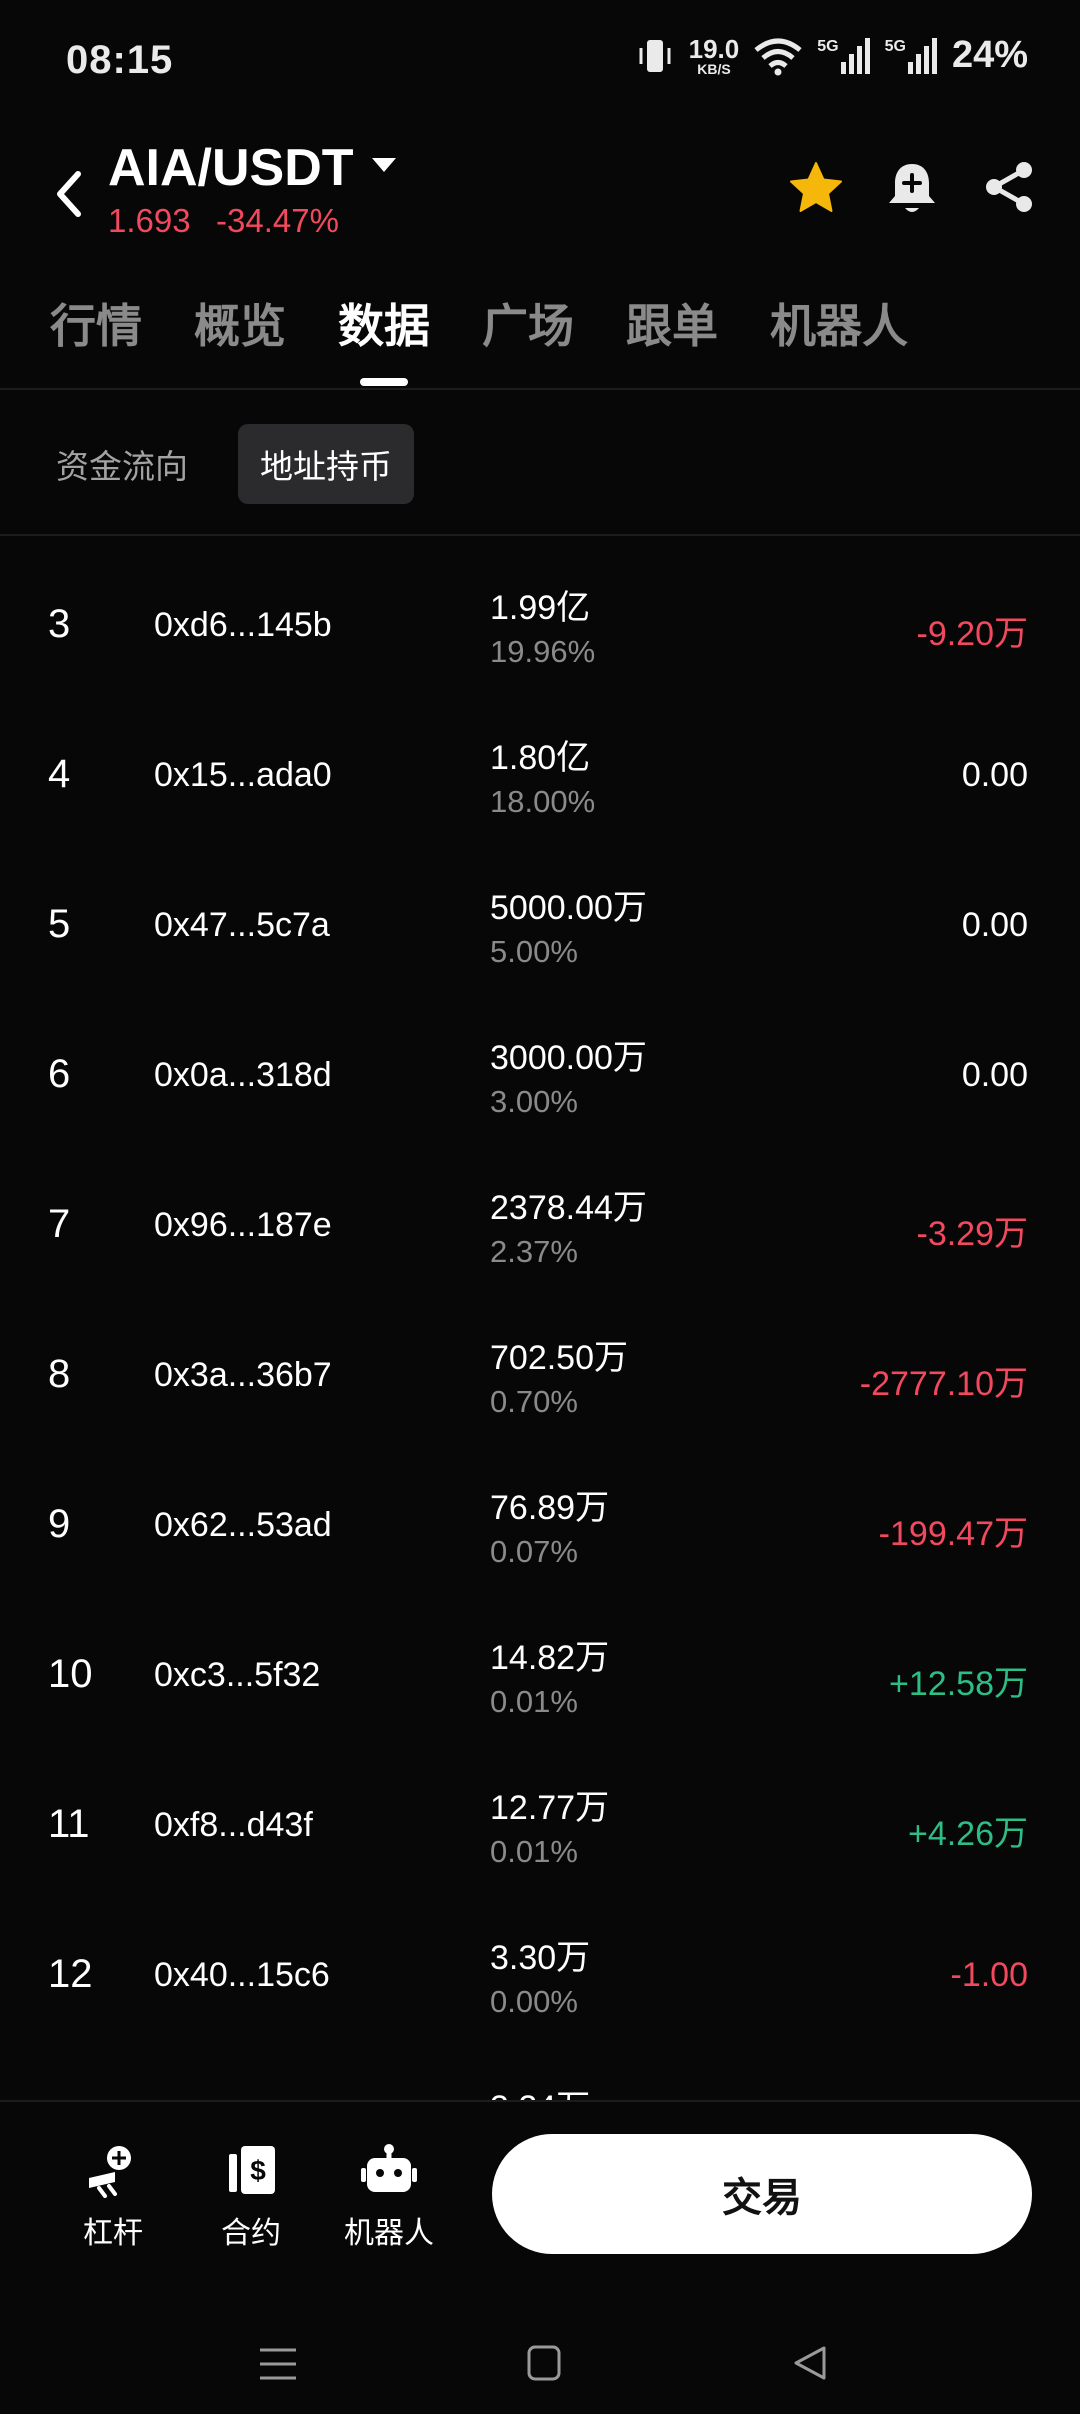 This screenshot has width=1080, height=2414. I want to click on table-row: 4 0x15...ada0 1.80亿 18.00% 0.00, so click(540, 787).